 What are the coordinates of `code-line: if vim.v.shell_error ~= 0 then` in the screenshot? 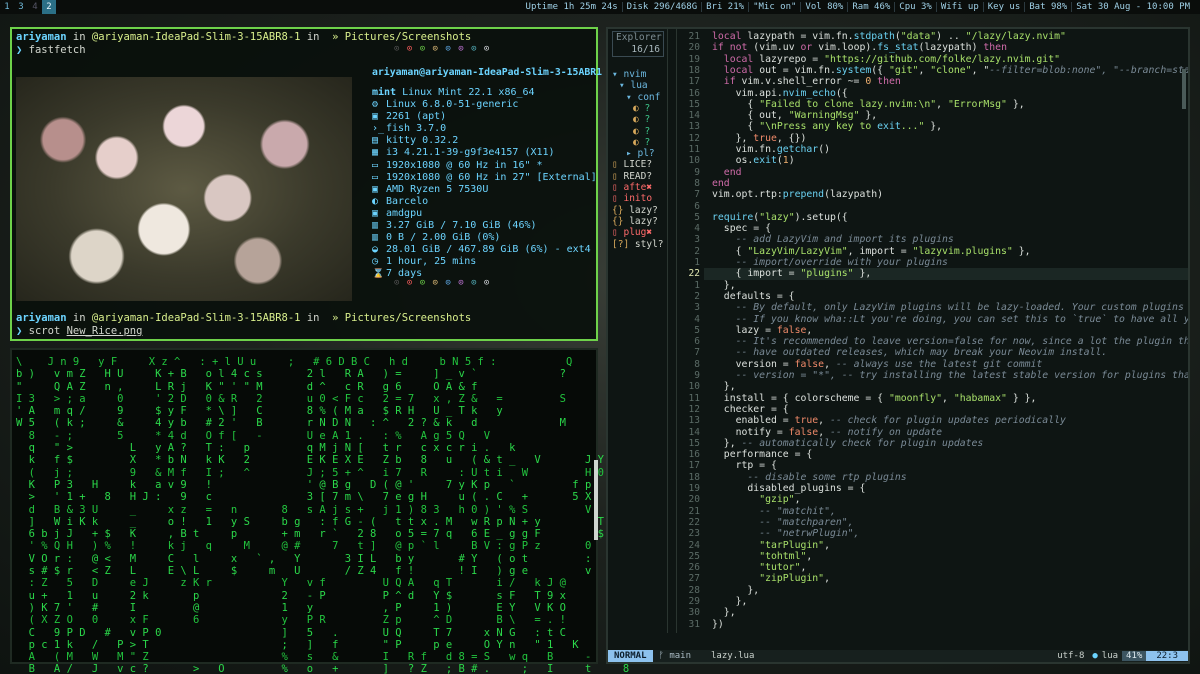 It's located at (806, 81).